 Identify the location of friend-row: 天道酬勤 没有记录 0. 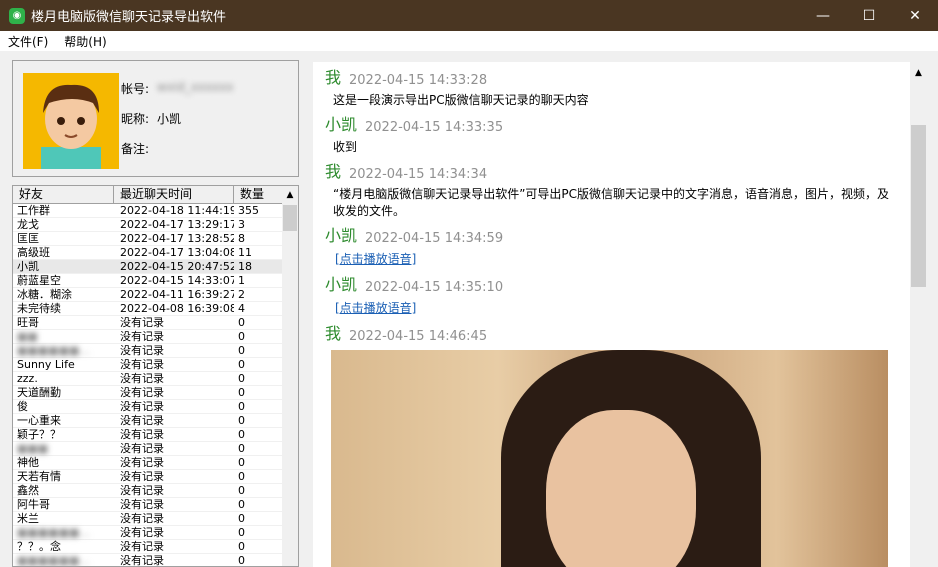
(155, 393).